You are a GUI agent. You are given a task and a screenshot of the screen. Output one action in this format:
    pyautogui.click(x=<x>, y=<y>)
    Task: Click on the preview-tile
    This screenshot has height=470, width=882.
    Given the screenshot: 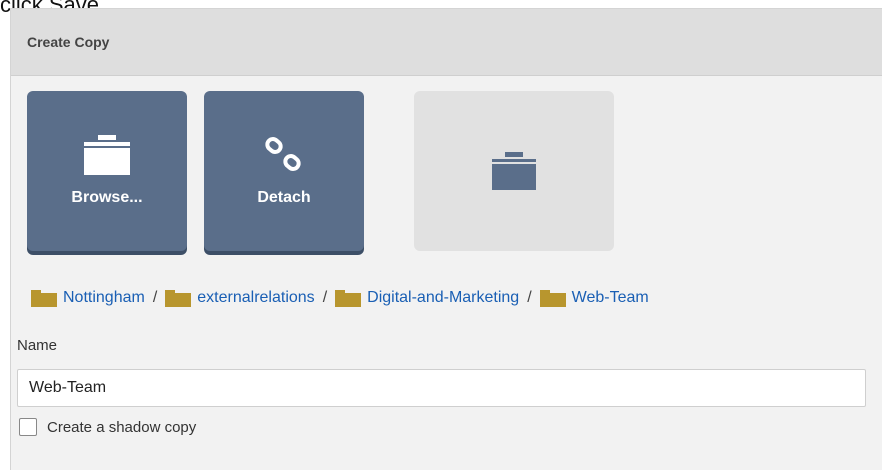 What is the action you would take?
    pyautogui.click(x=514, y=171)
    